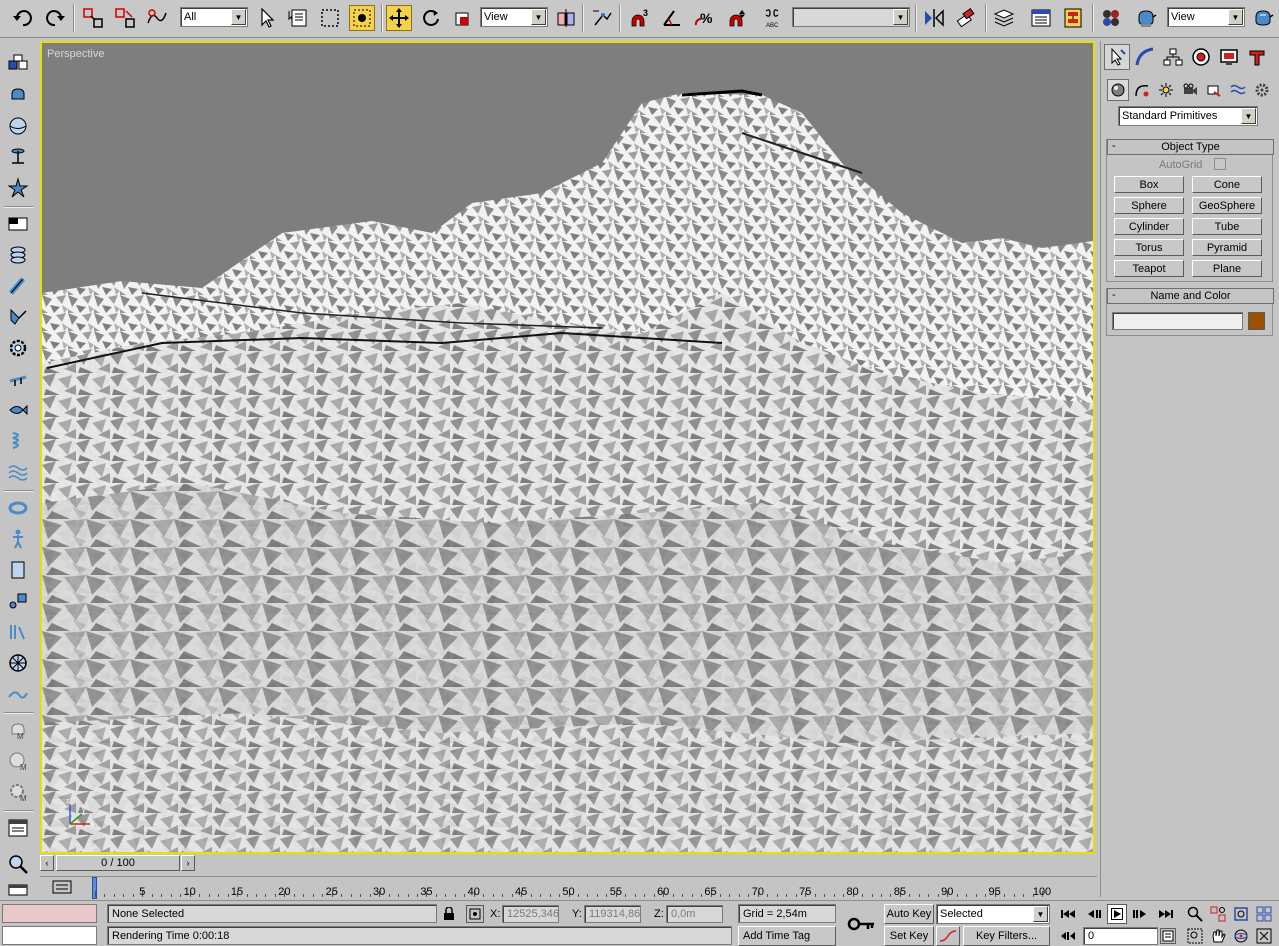  I want to click on region-zoom-icon, so click(1195, 936).